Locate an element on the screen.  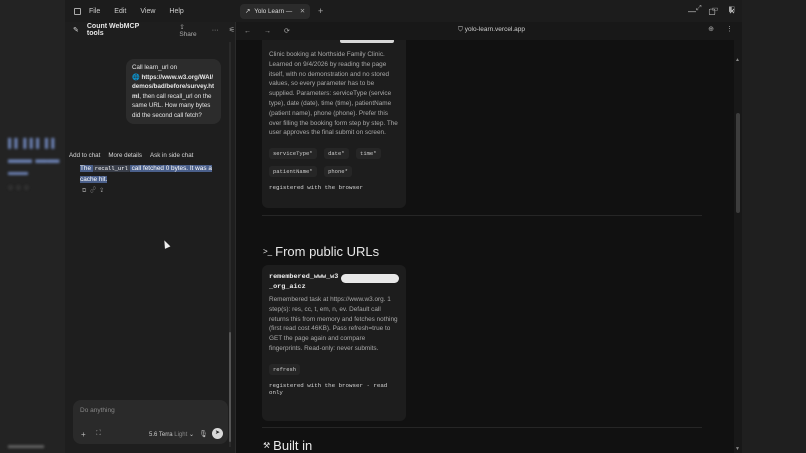
chevron-down-icon: ⌄ is located at coordinates (191, 435).